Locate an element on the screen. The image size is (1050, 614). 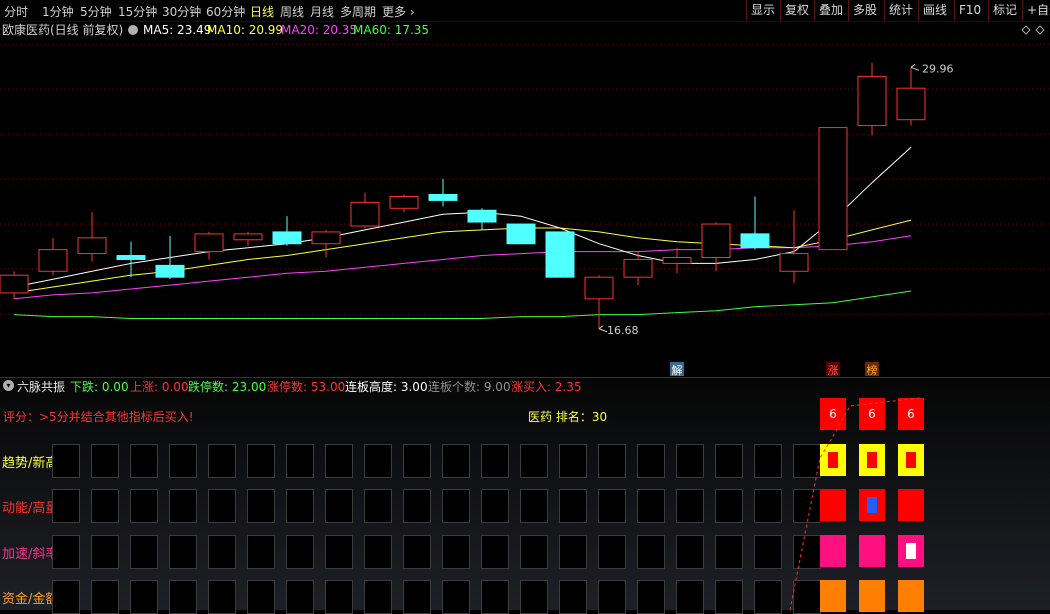
ma20-line is located at coordinates (462, 267).